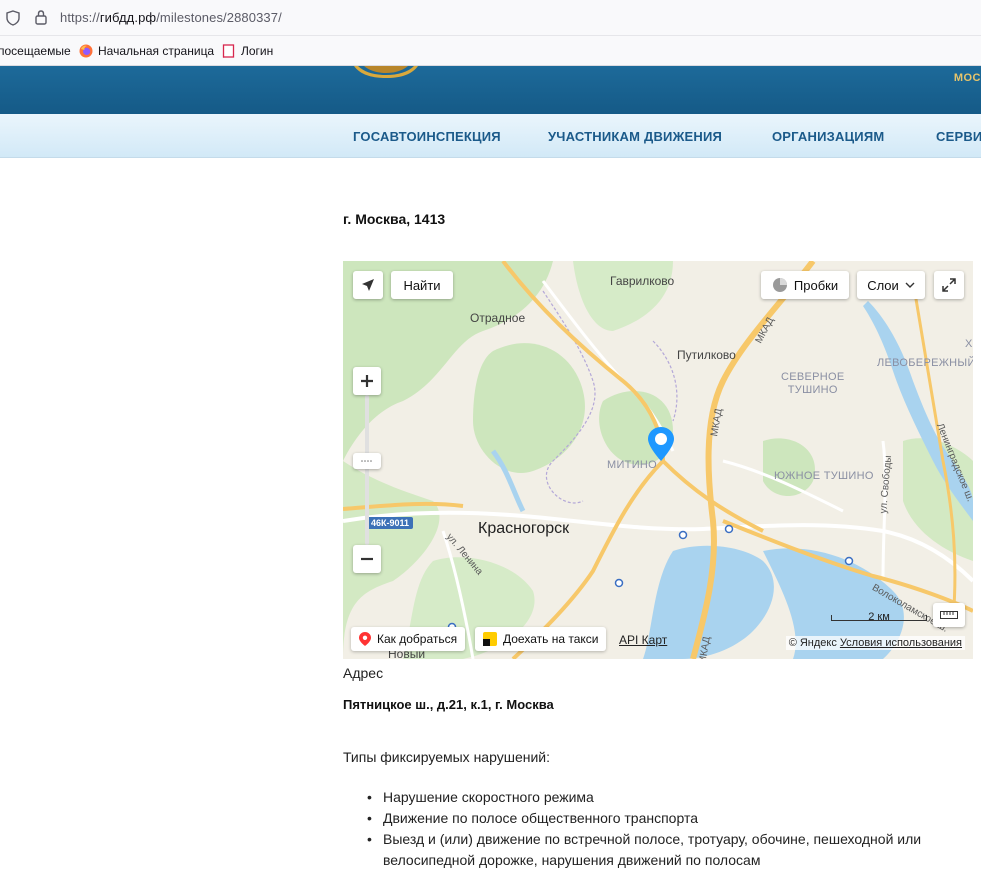 This screenshot has width=981, height=889. I want to click on expand-icon, so click(949, 285).